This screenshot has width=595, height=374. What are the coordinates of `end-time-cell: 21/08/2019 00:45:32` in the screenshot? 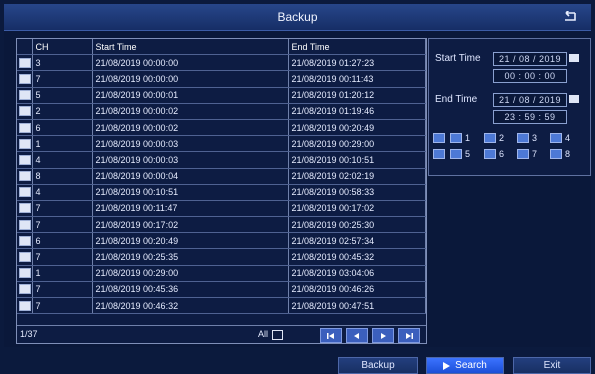 It's located at (357, 257).